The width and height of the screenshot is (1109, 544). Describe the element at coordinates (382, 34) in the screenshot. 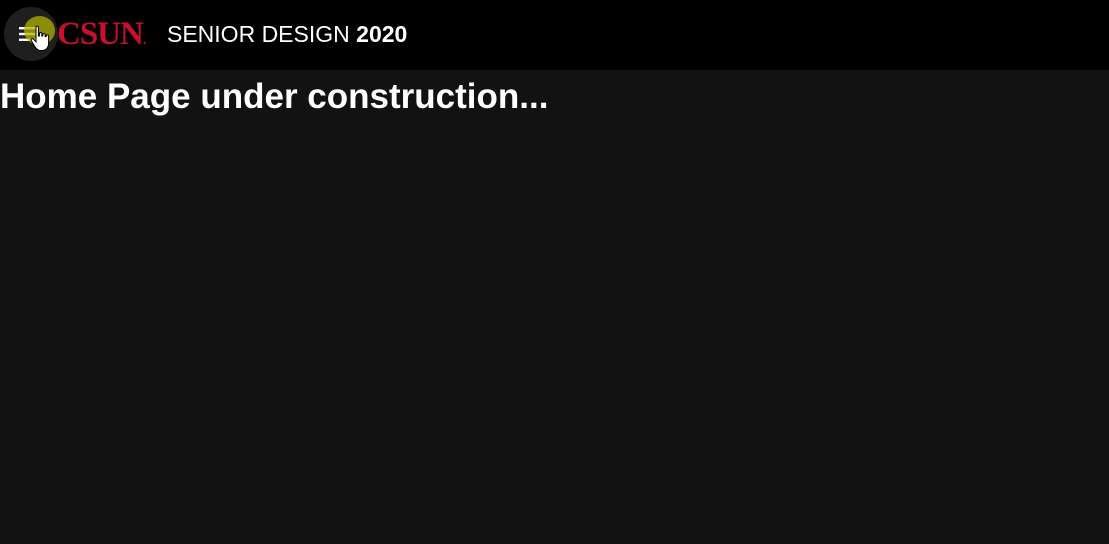

I see `site-title-year: 2020` at that location.